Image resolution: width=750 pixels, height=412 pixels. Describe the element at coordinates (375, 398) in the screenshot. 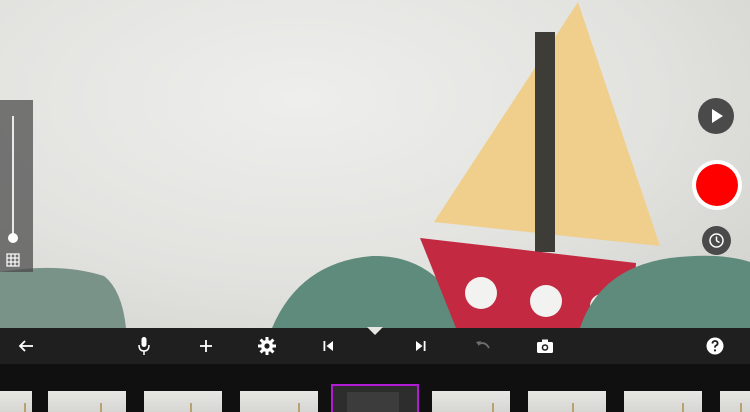

I see `filmstrip-frame-selected` at that location.